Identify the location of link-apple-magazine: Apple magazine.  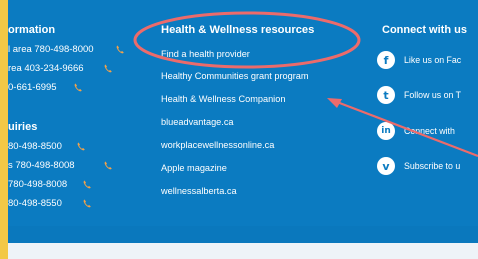
(194, 168).